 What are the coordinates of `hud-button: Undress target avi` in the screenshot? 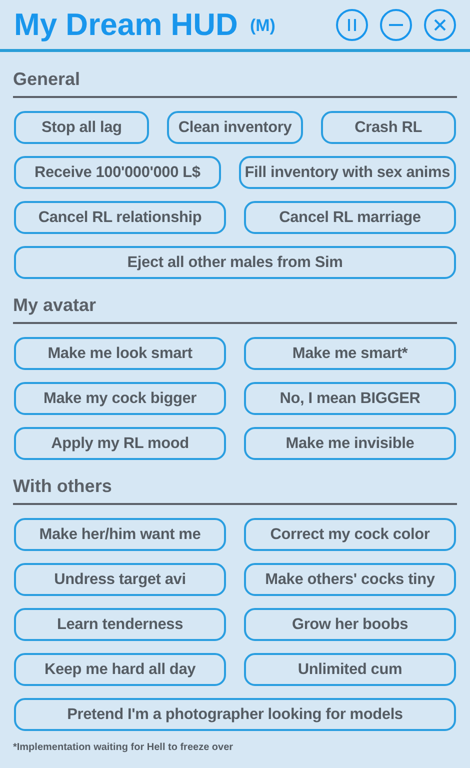 It's located at (120, 579).